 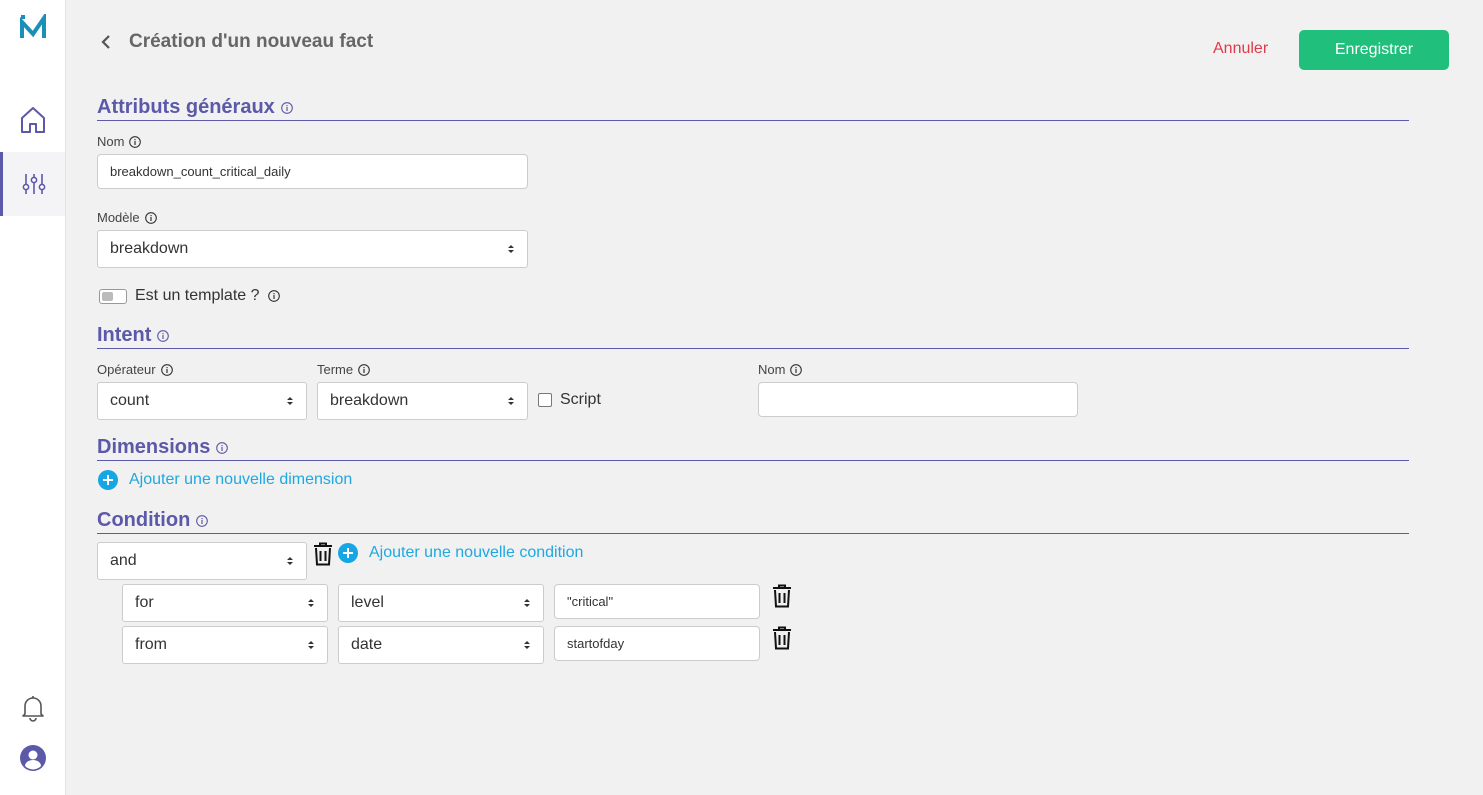 I want to click on section-general-label: Attributs généraux, so click(x=186, y=107).